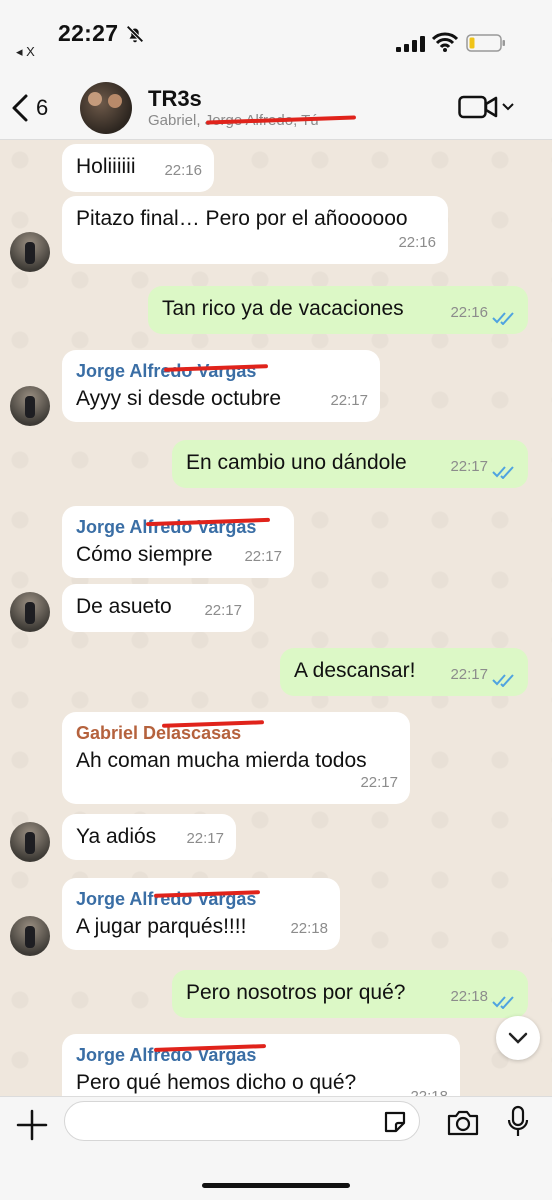 This screenshot has height=1200, width=552. Describe the element at coordinates (178, 542) in the screenshot. I see `message-incoming: Jorge Alfredo Vargas Cómo siempre 22:17` at that location.